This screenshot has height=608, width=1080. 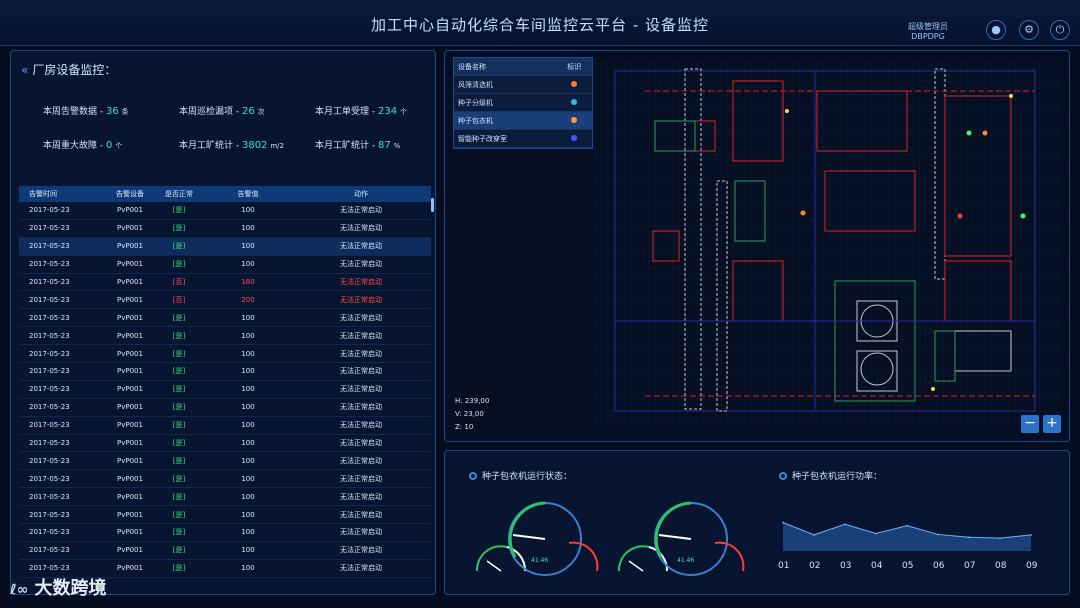 I want to click on table-row: 2017-05-23 PvP001 [否] 180 无法正常启动, so click(x=225, y=283).